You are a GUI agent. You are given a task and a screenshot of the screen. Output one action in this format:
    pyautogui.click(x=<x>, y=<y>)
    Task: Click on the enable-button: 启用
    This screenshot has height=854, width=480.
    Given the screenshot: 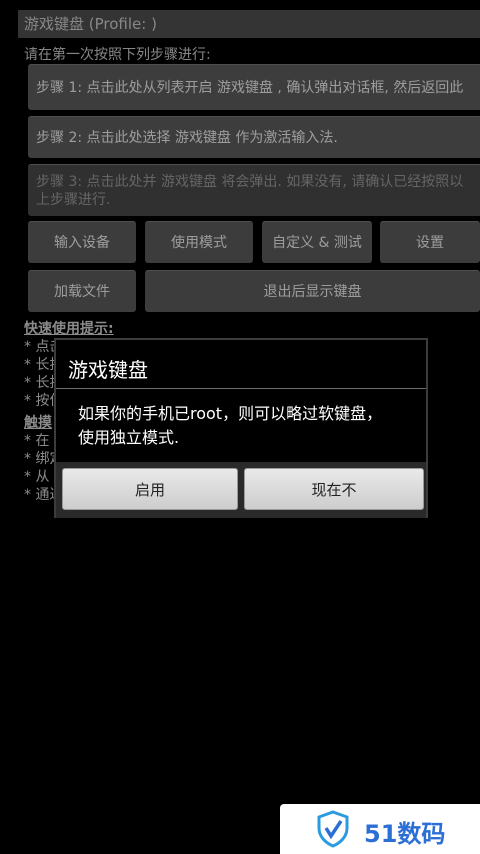 What is the action you would take?
    pyautogui.click(x=150, y=489)
    